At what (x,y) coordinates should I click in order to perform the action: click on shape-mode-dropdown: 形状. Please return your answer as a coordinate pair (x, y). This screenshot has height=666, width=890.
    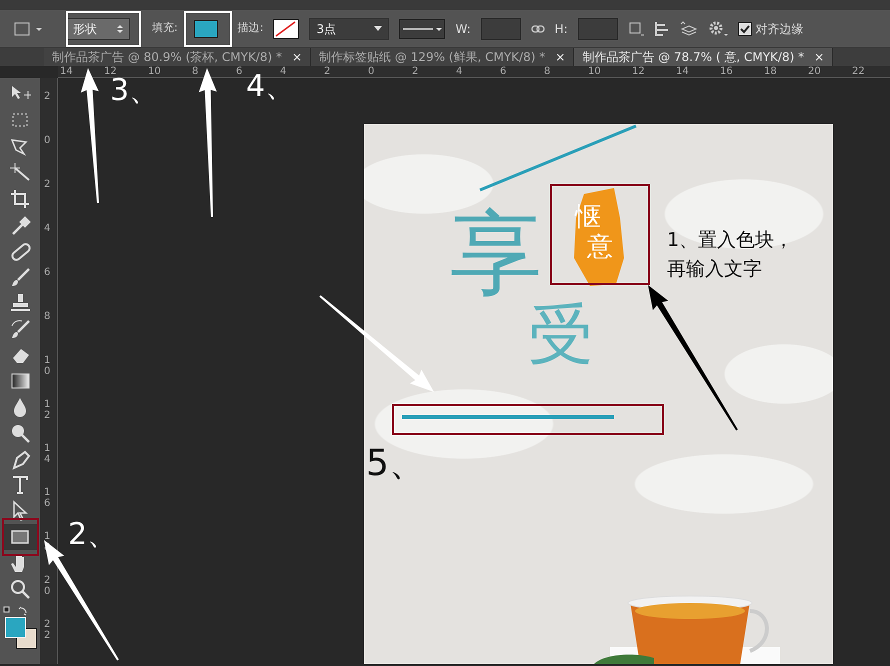
    Looking at the image, I should click on (98, 29).